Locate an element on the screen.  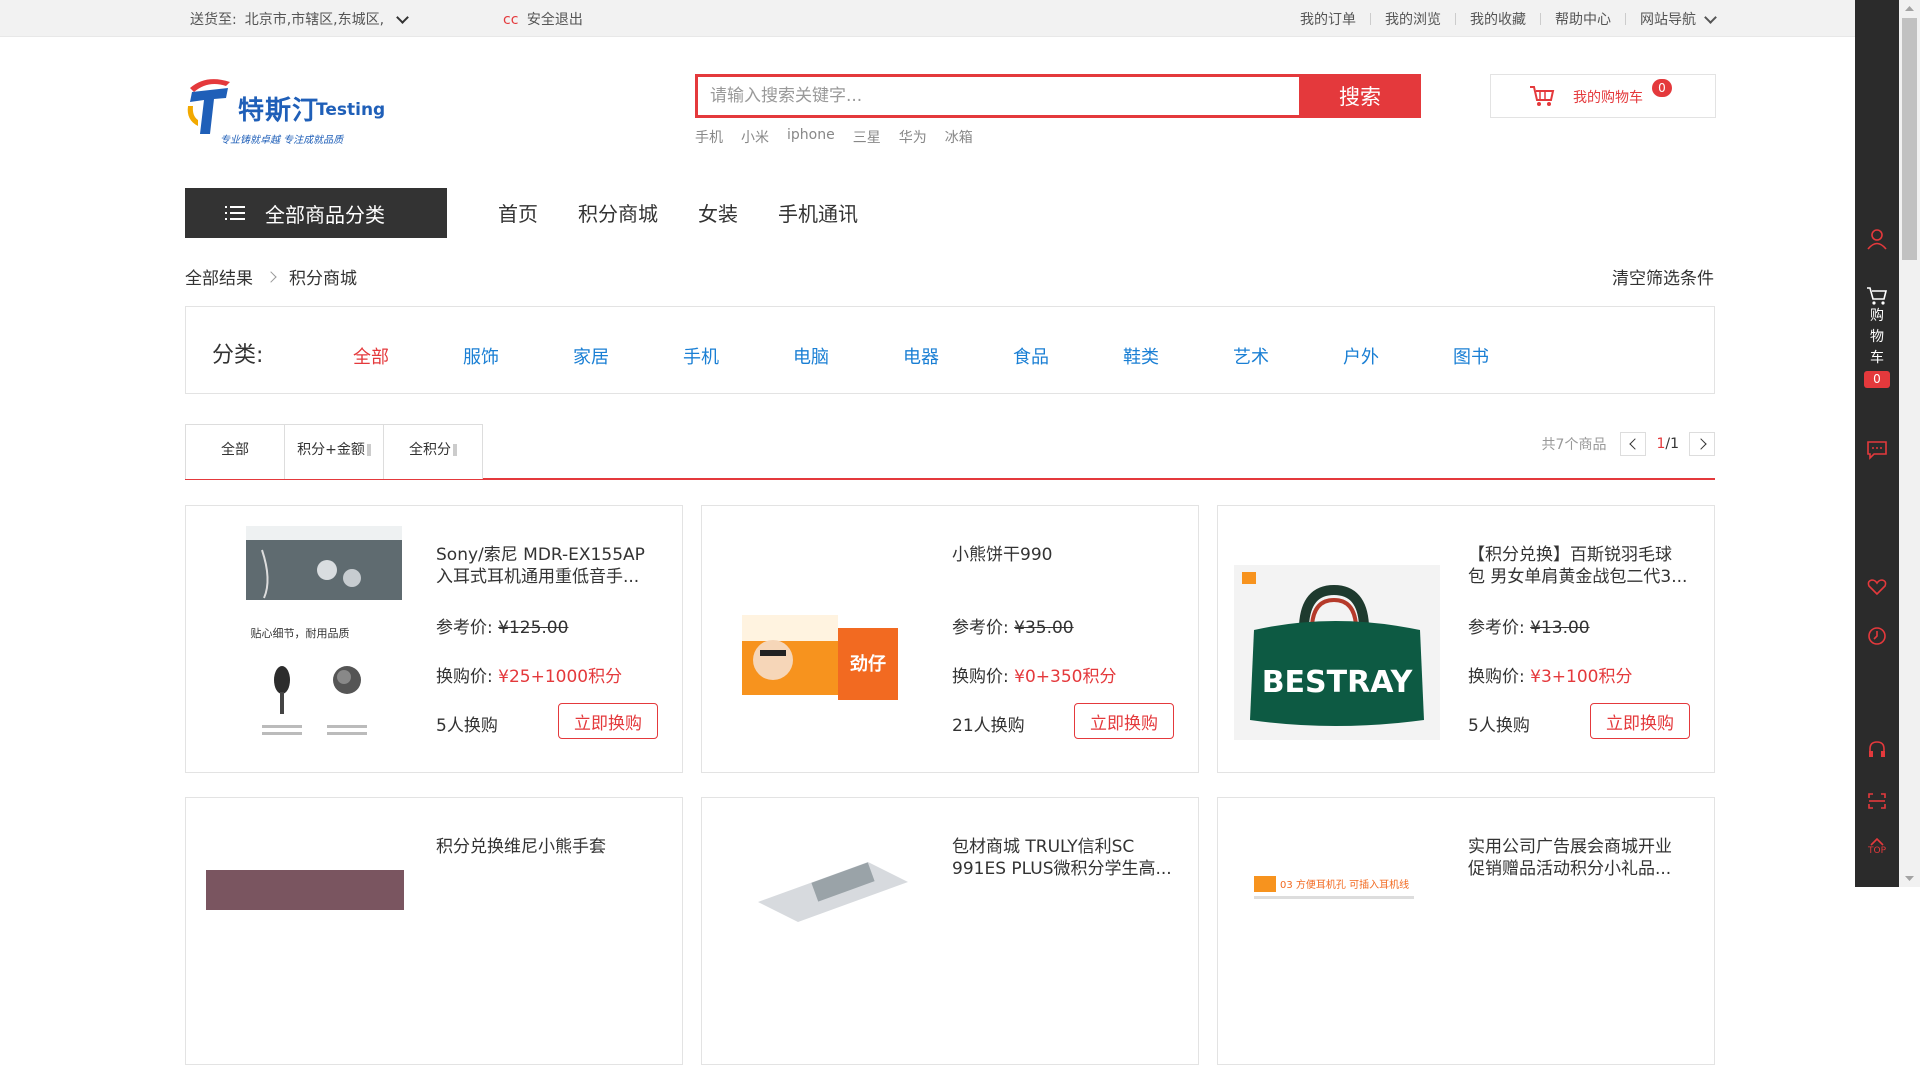
hot-keywords: 手机 小米 iphone 三星 华为 冰箱 is located at coordinates (834, 137).